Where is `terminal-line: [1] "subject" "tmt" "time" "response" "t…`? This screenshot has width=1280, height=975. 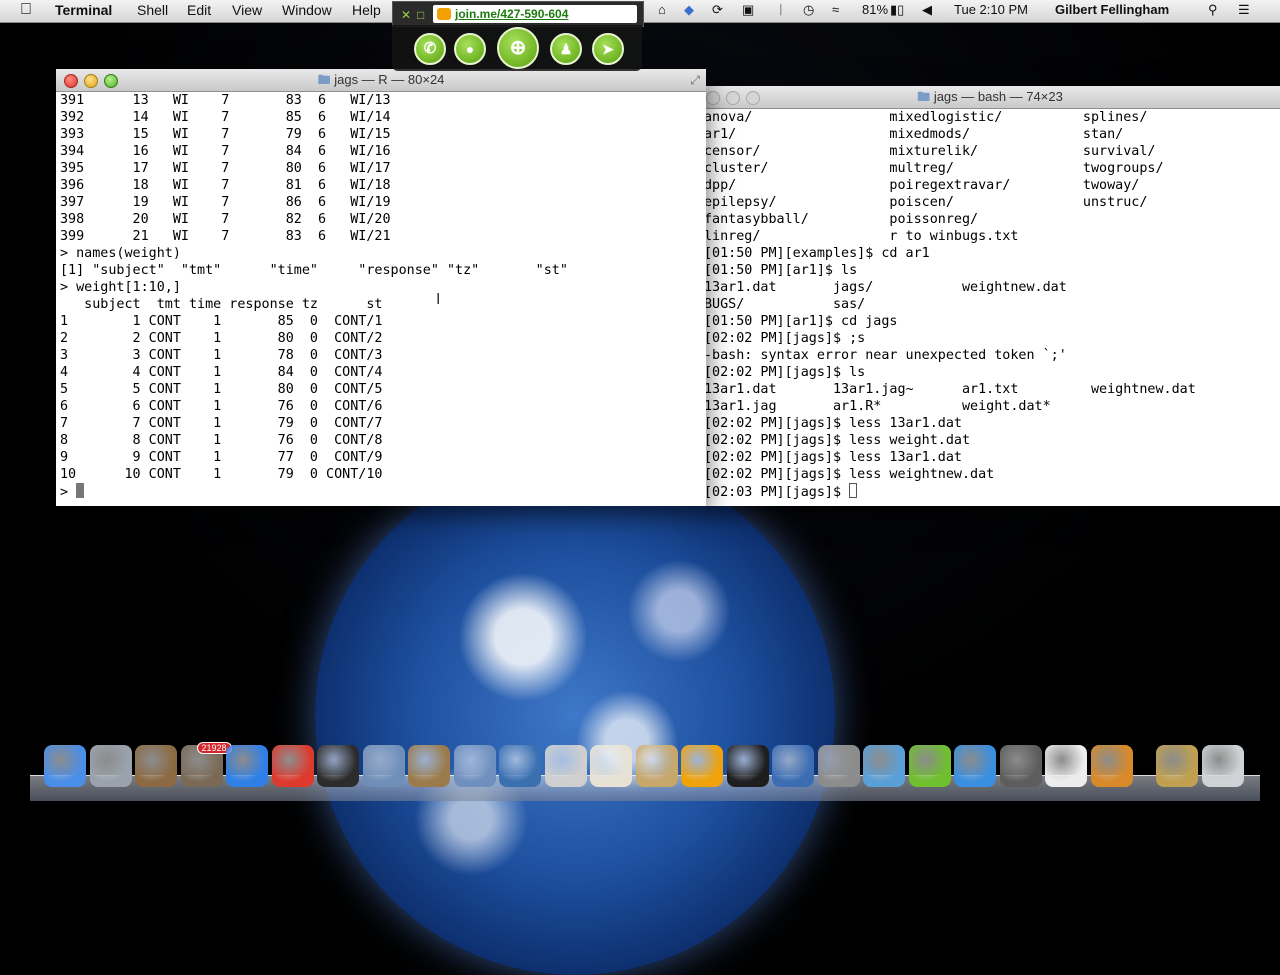
terminal-line: [1] "subject" "tmt" "time" "response" "t… is located at coordinates (314, 270).